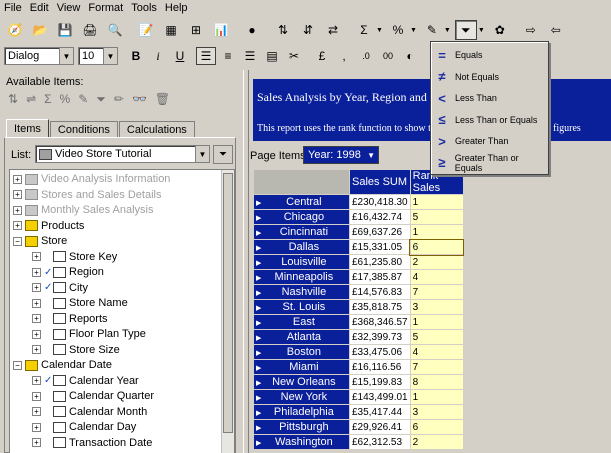 The width and height of the screenshot is (611, 453). What do you see at coordinates (490, 77) in the screenshot?
I see `menu-item-not-equals: ≠ Not Equals` at bounding box center [490, 77].